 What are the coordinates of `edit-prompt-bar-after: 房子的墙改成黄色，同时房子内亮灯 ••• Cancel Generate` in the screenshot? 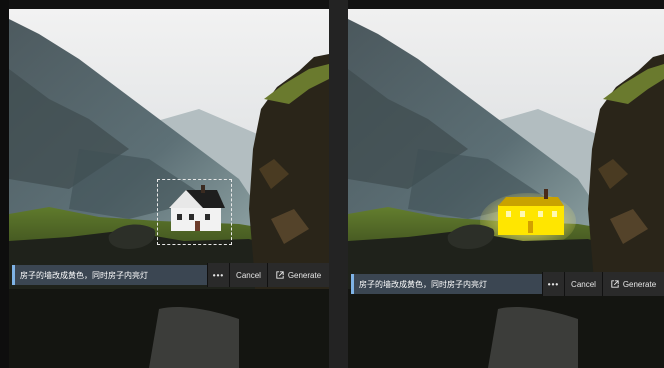 It's located at (507, 284).